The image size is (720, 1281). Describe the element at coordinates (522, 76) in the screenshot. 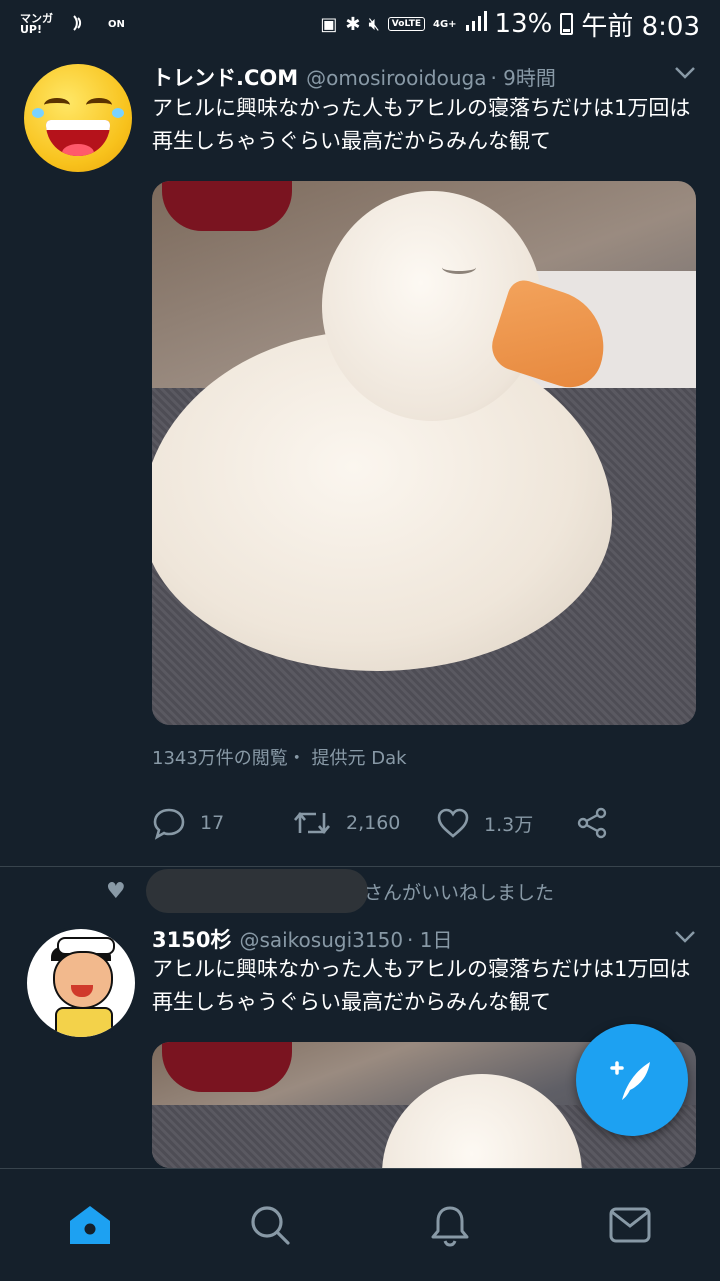

I see `tweet-time: · 9時間` at that location.